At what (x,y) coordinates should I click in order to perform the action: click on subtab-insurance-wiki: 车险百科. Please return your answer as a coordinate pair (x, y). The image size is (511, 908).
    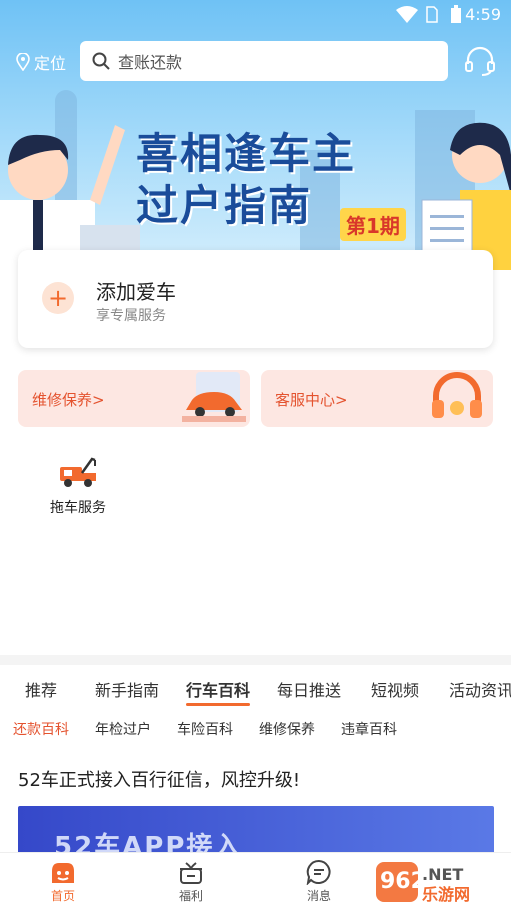
    Looking at the image, I should click on (205, 729).